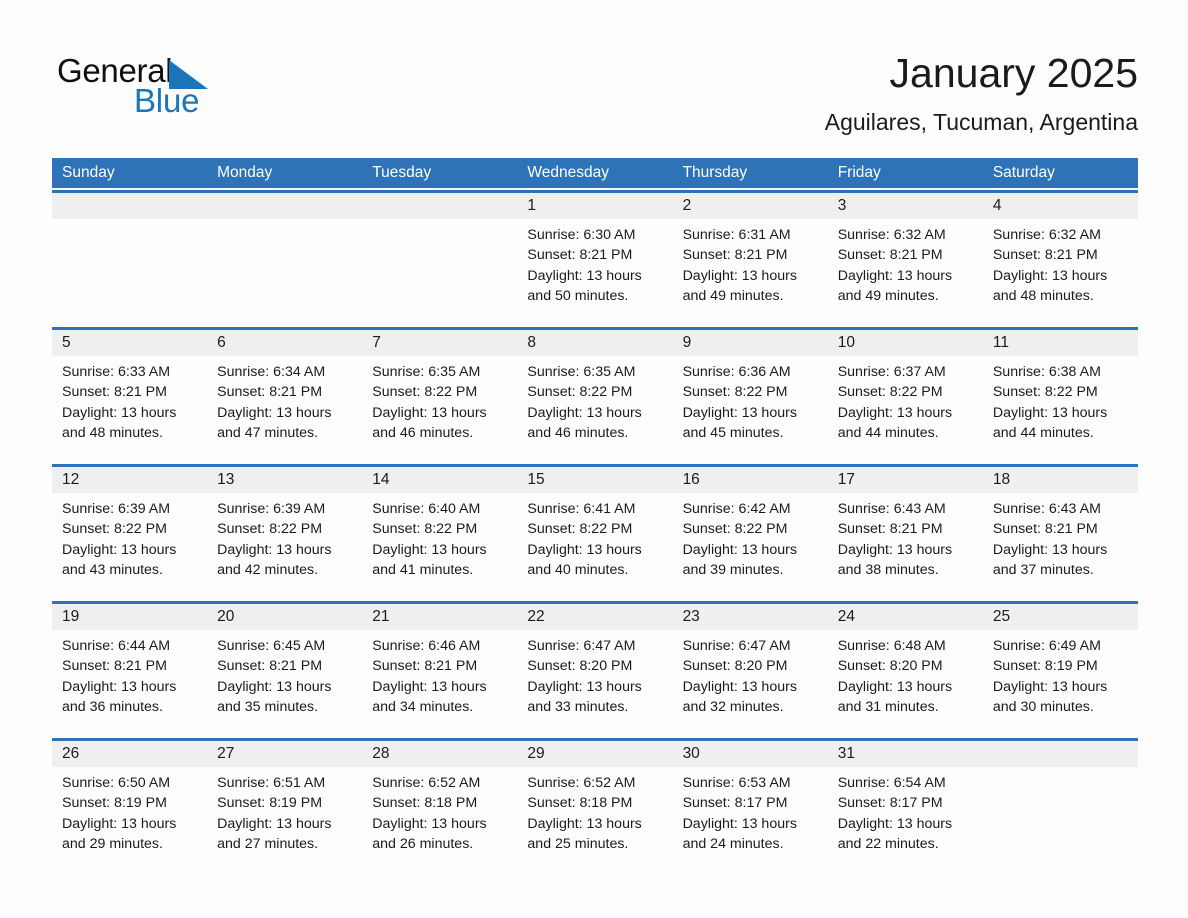 This screenshot has width=1188, height=918. I want to click on day-info-line: Sunrise: 6:54 AM, so click(891, 783).